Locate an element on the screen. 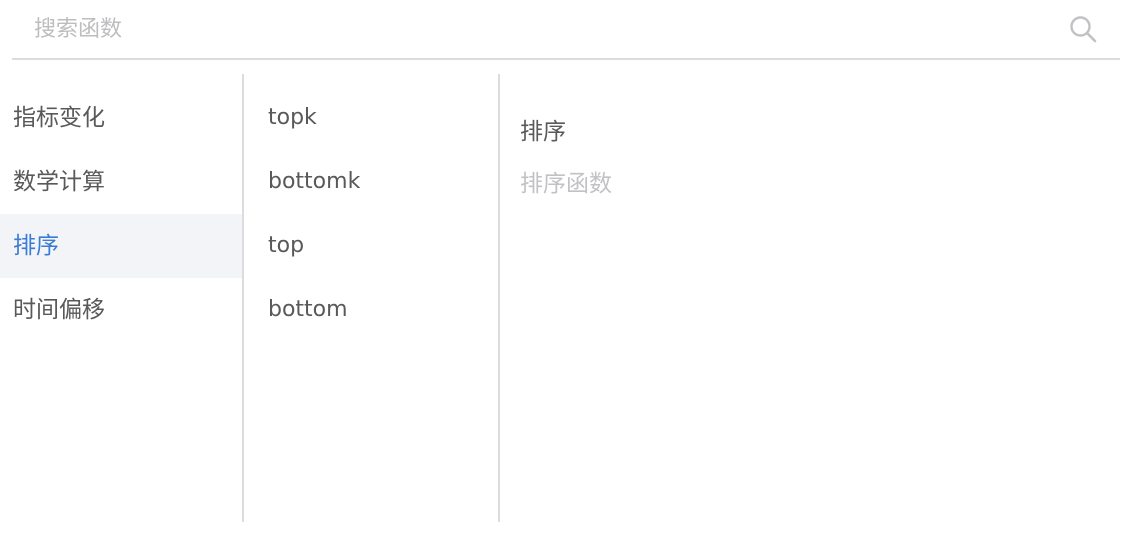 This screenshot has width=1138, height=540. function-list: topk bottomk top bottom is located at coordinates (371, 208).